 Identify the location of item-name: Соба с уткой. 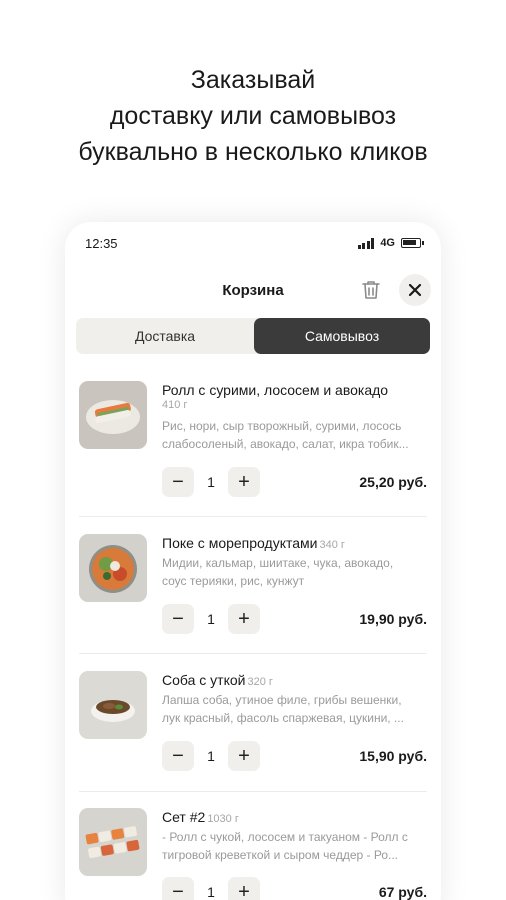
(204, 680).